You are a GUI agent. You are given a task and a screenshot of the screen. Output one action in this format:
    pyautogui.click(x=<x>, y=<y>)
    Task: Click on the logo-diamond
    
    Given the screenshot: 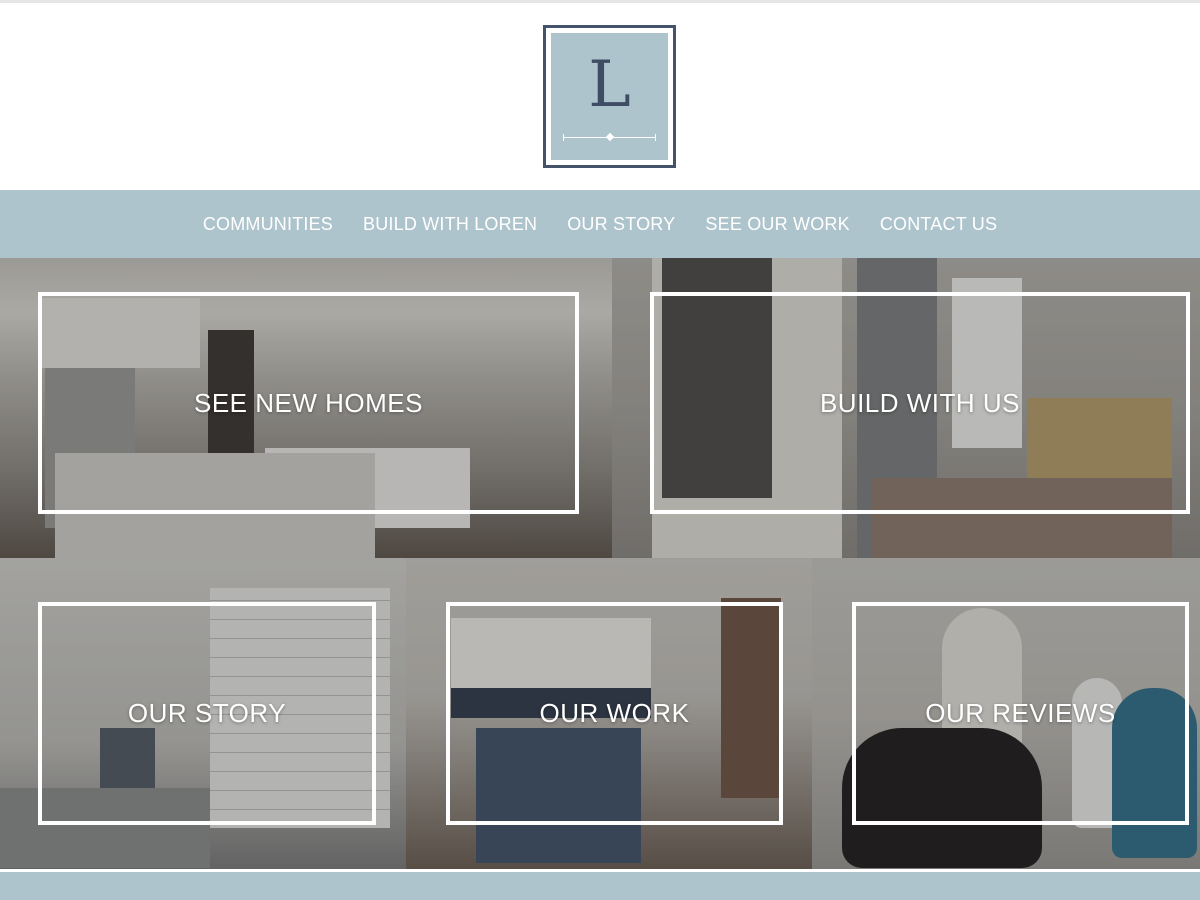 What is the action you would take?
    pyautogui.click(x=609, y=137)
    